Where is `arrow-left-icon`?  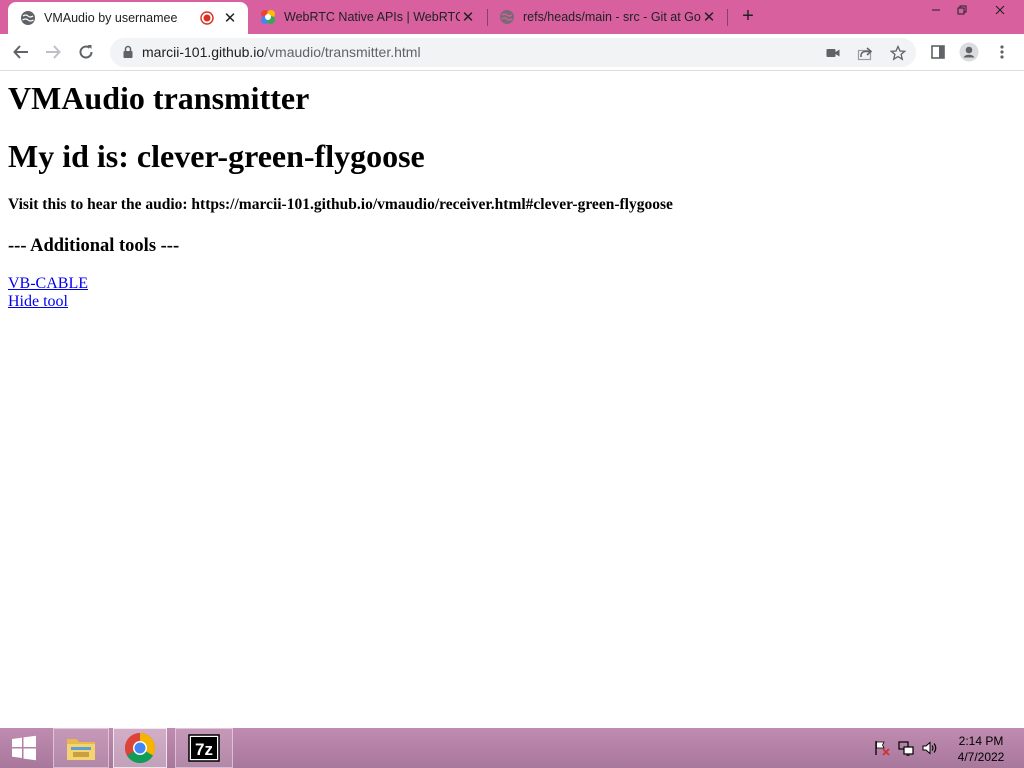 arrow-left-icon is located at coordinates (20, 52).